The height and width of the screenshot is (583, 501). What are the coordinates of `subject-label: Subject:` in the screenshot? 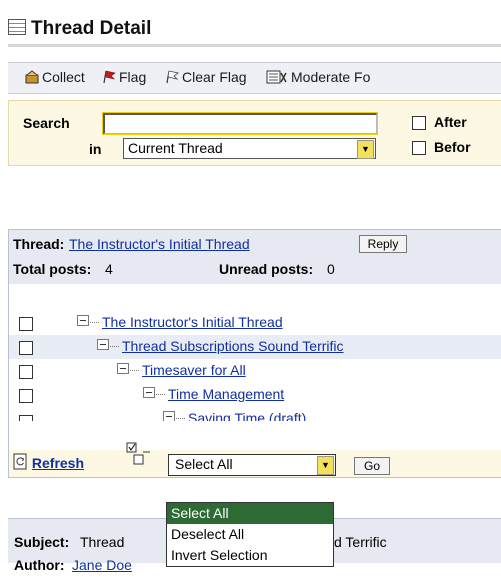 It's located at (42, 542).